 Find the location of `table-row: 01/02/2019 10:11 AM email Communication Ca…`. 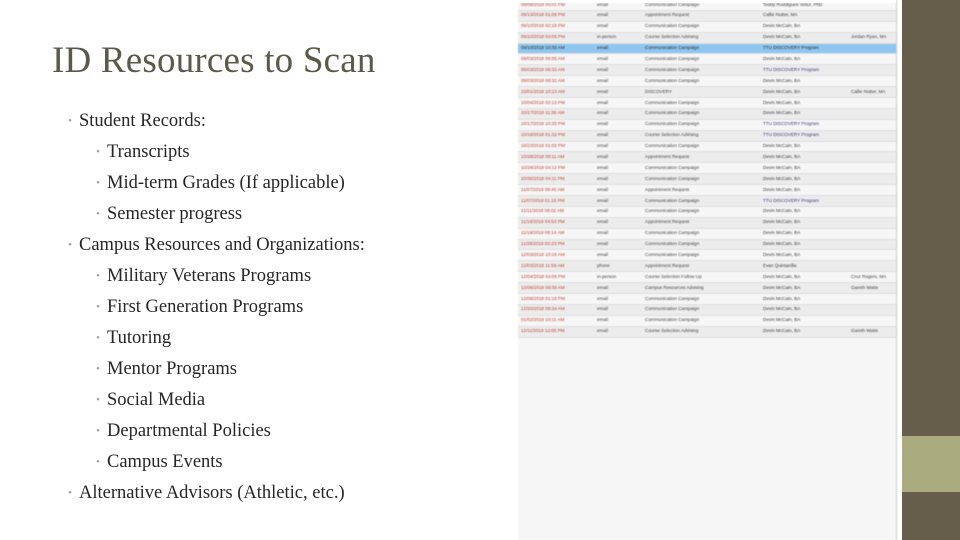

table-row: 01/02/2019 10:11 AM email Communication Ca… is located at coordinates (707, 321).